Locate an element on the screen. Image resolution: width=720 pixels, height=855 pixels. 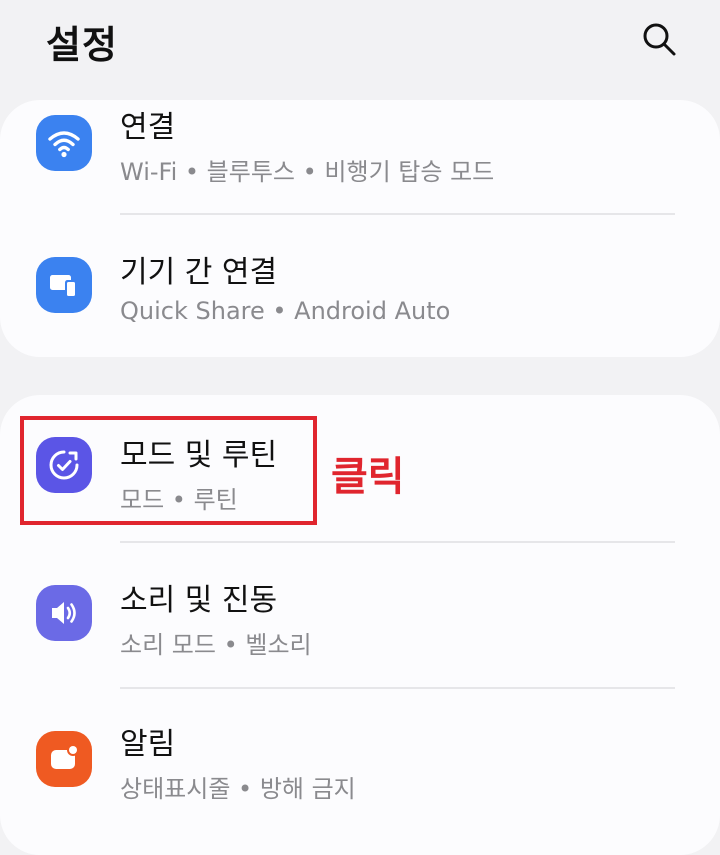
devices-icon is located at coordinates (64, 285).